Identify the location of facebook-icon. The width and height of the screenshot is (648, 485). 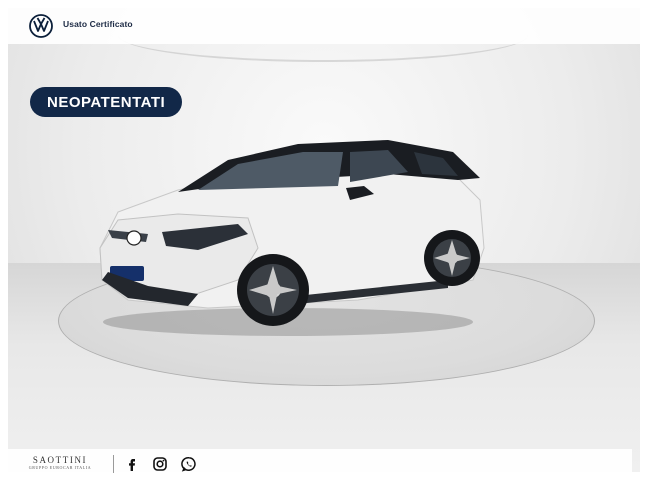
(132, 464).